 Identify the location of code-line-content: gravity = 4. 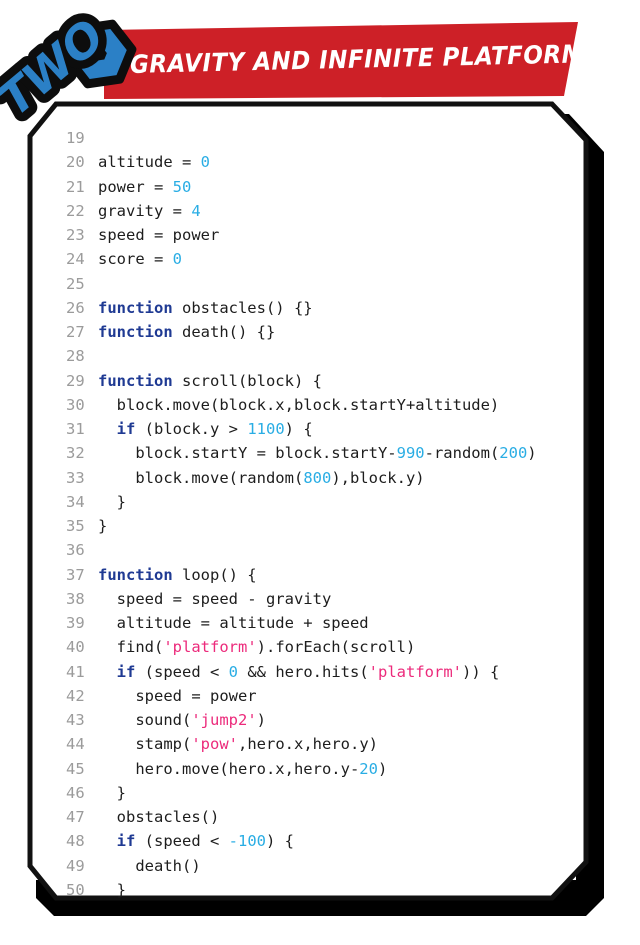
(149, 211).